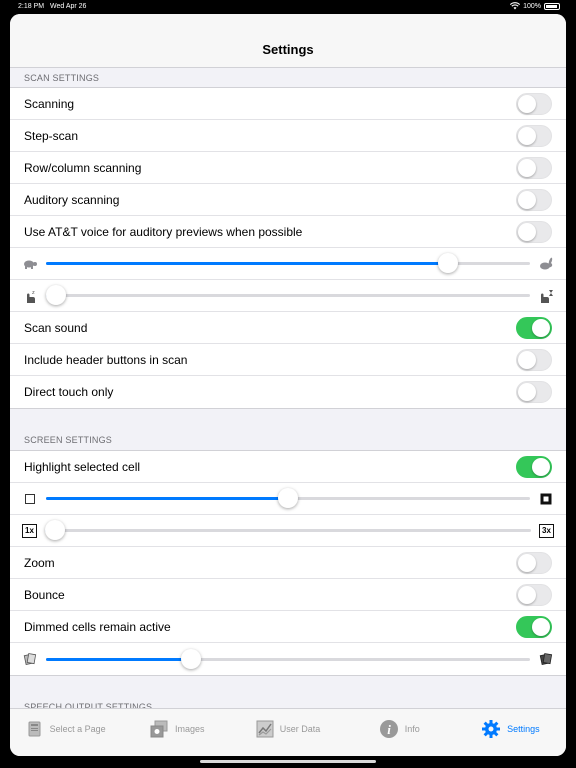 This screenshot has height=768, width=576. Describe the element at coordinates (69, 392) in the screenshot. I see `row-label: Direct touch only` at that location.